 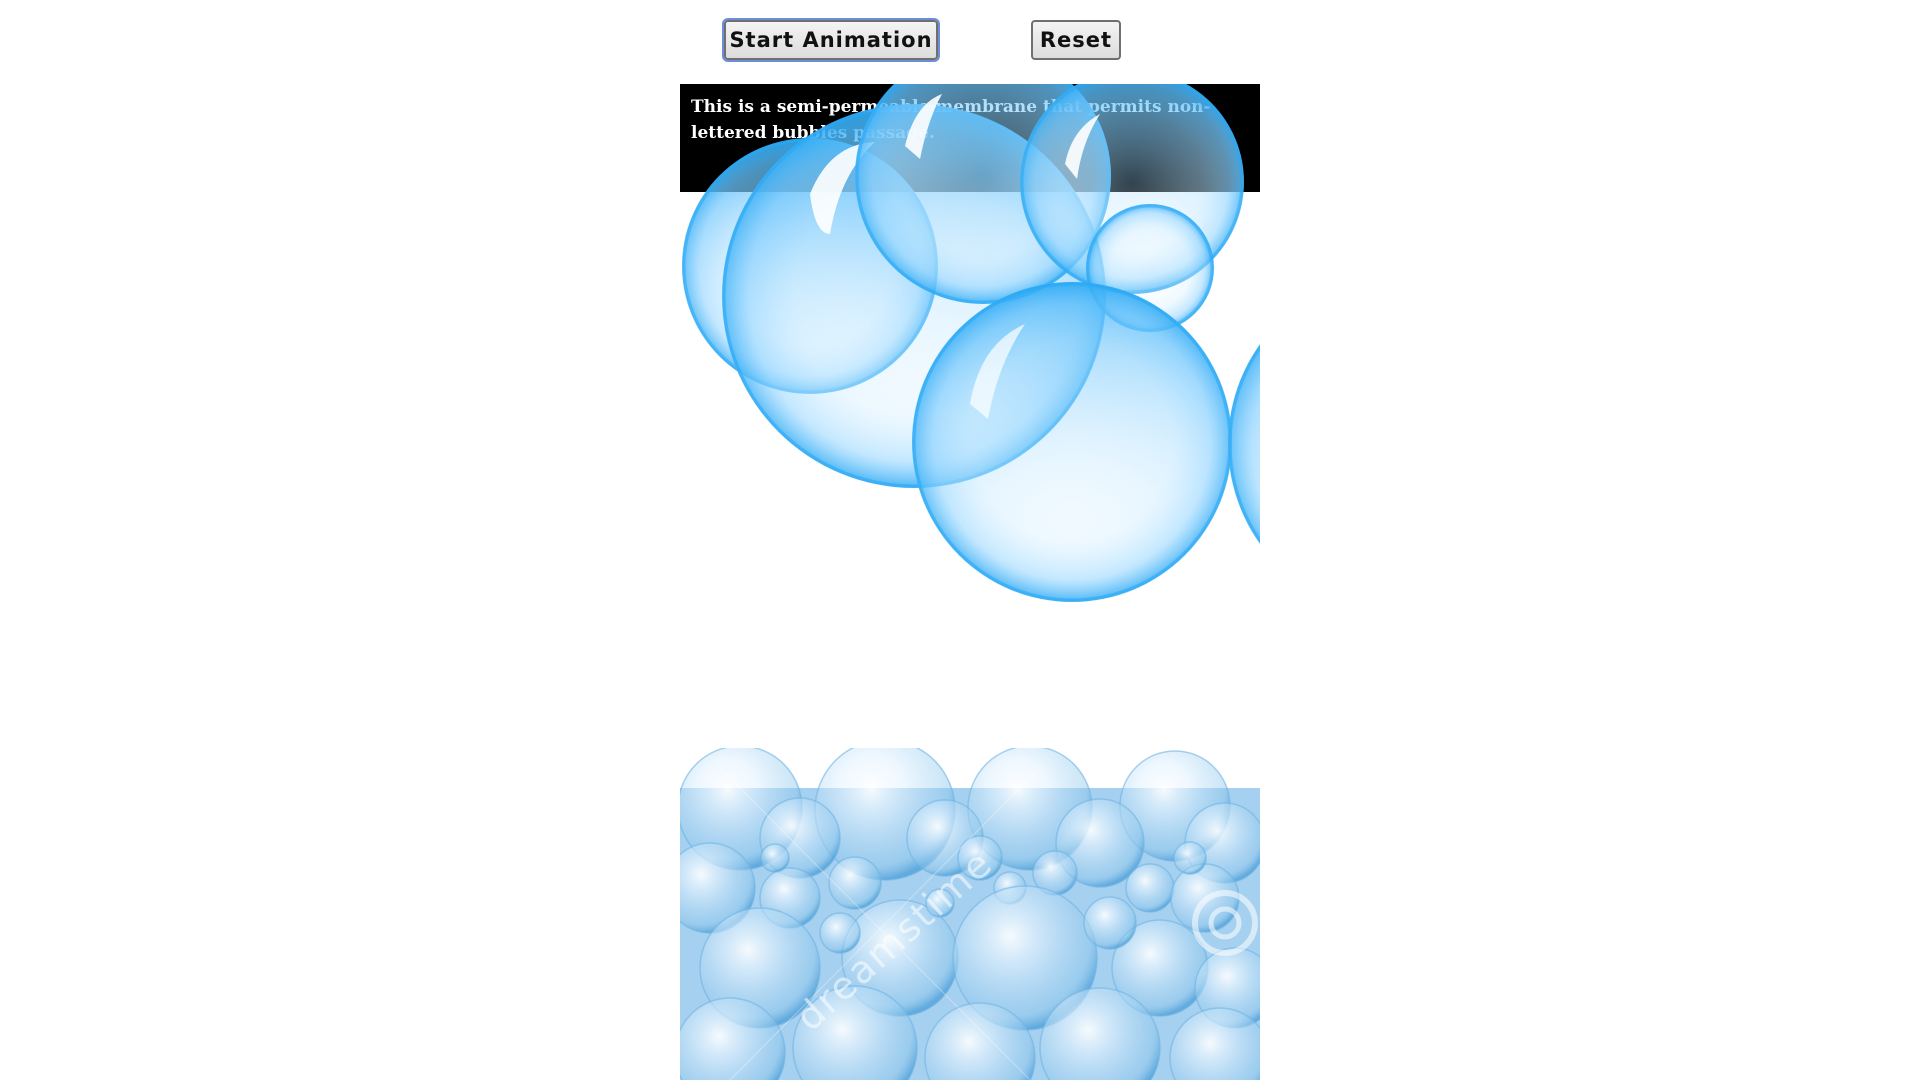 I want to click on reset-button: Reset, so click(x=1076, y=40).